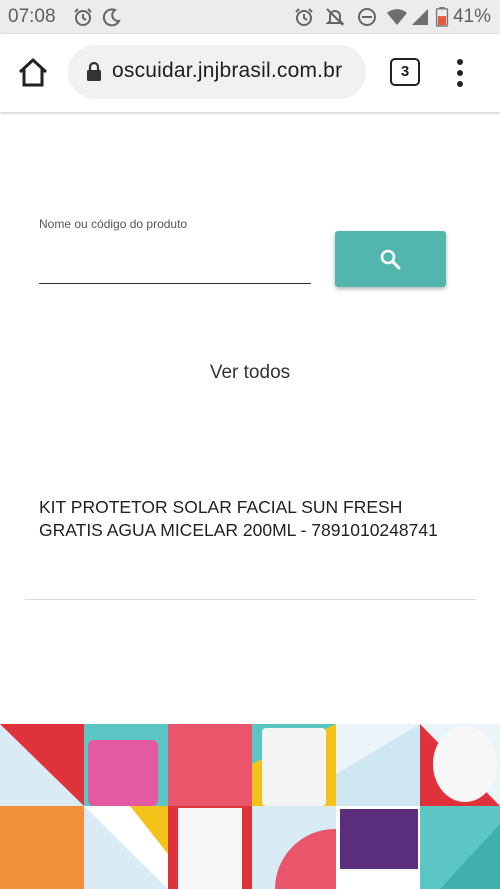 The image size is (500, 889). I want to click on search-button, so click(390, 259).